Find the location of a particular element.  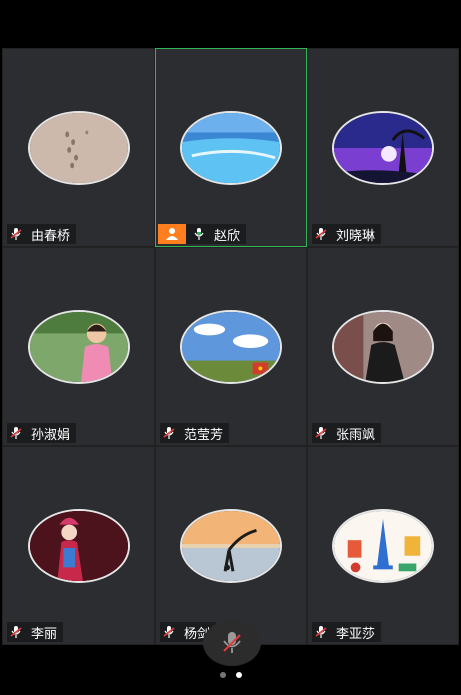

participant-tile: 刘晓琳 is located at coordinates (383, 147).